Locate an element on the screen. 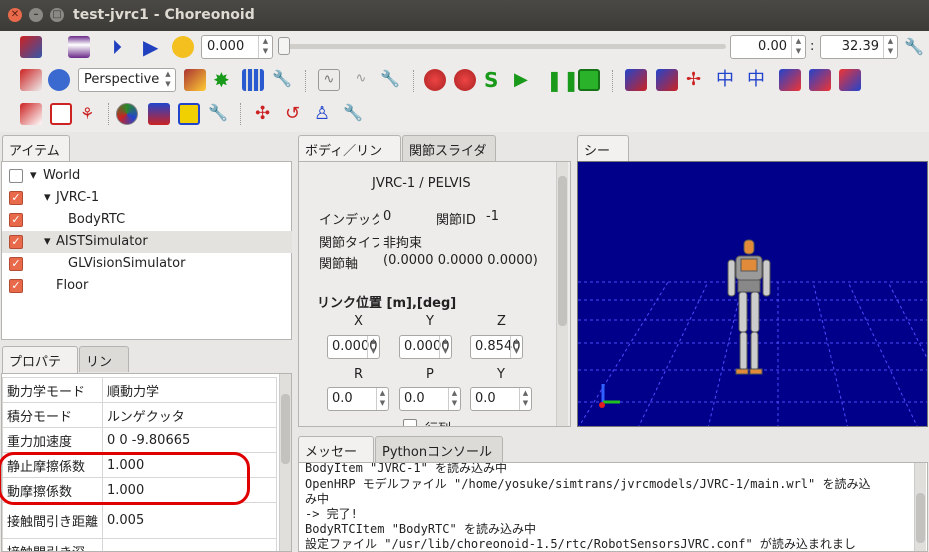 This screenshot has height=552, width=929. grid-icon is located at coordinates (253, 80).